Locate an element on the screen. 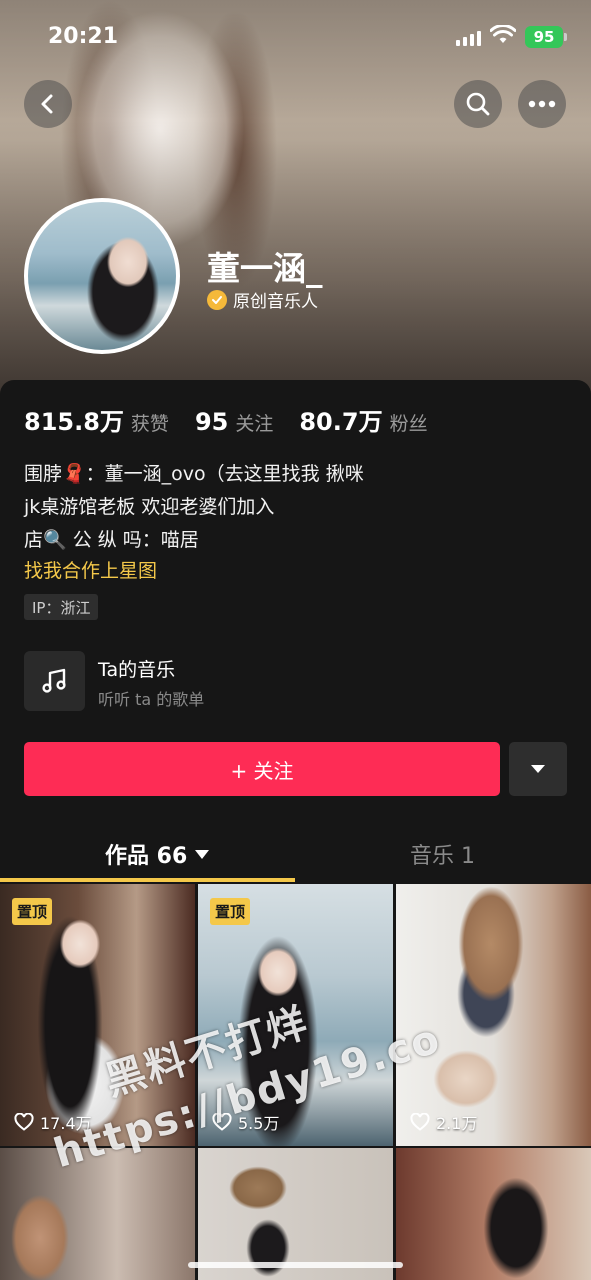 The image size is (591, 1280). music-entry-subtitle: 听听 ta 的歌单 is located at coordinates (151, 699).